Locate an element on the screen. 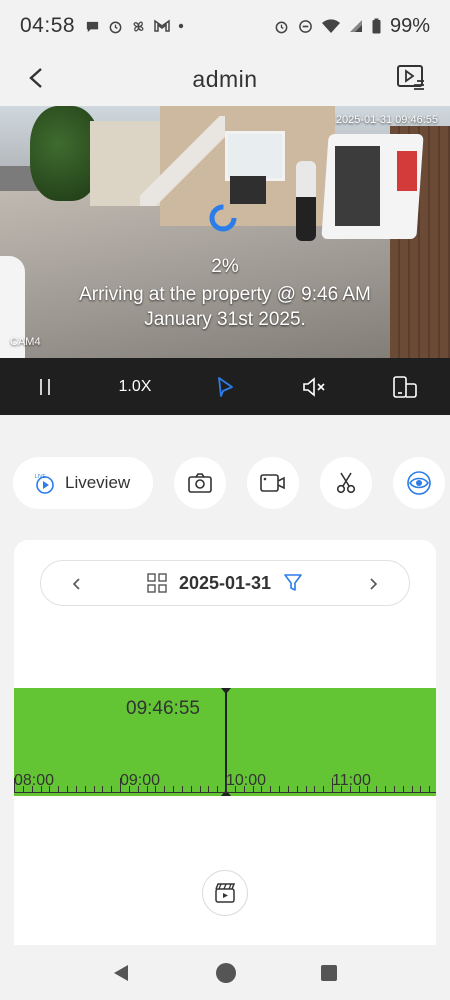 Image resolution: width=450 pixels, height=1000 pixels. play-icon is located at coordinates (225, 386).